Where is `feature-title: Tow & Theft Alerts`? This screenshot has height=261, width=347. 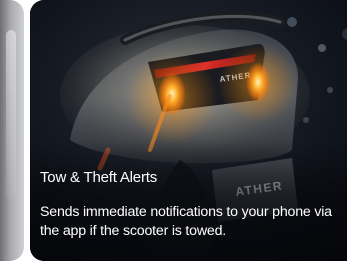 feature-title: Tow & Theft Alerts is located at coordinates (99, 177).